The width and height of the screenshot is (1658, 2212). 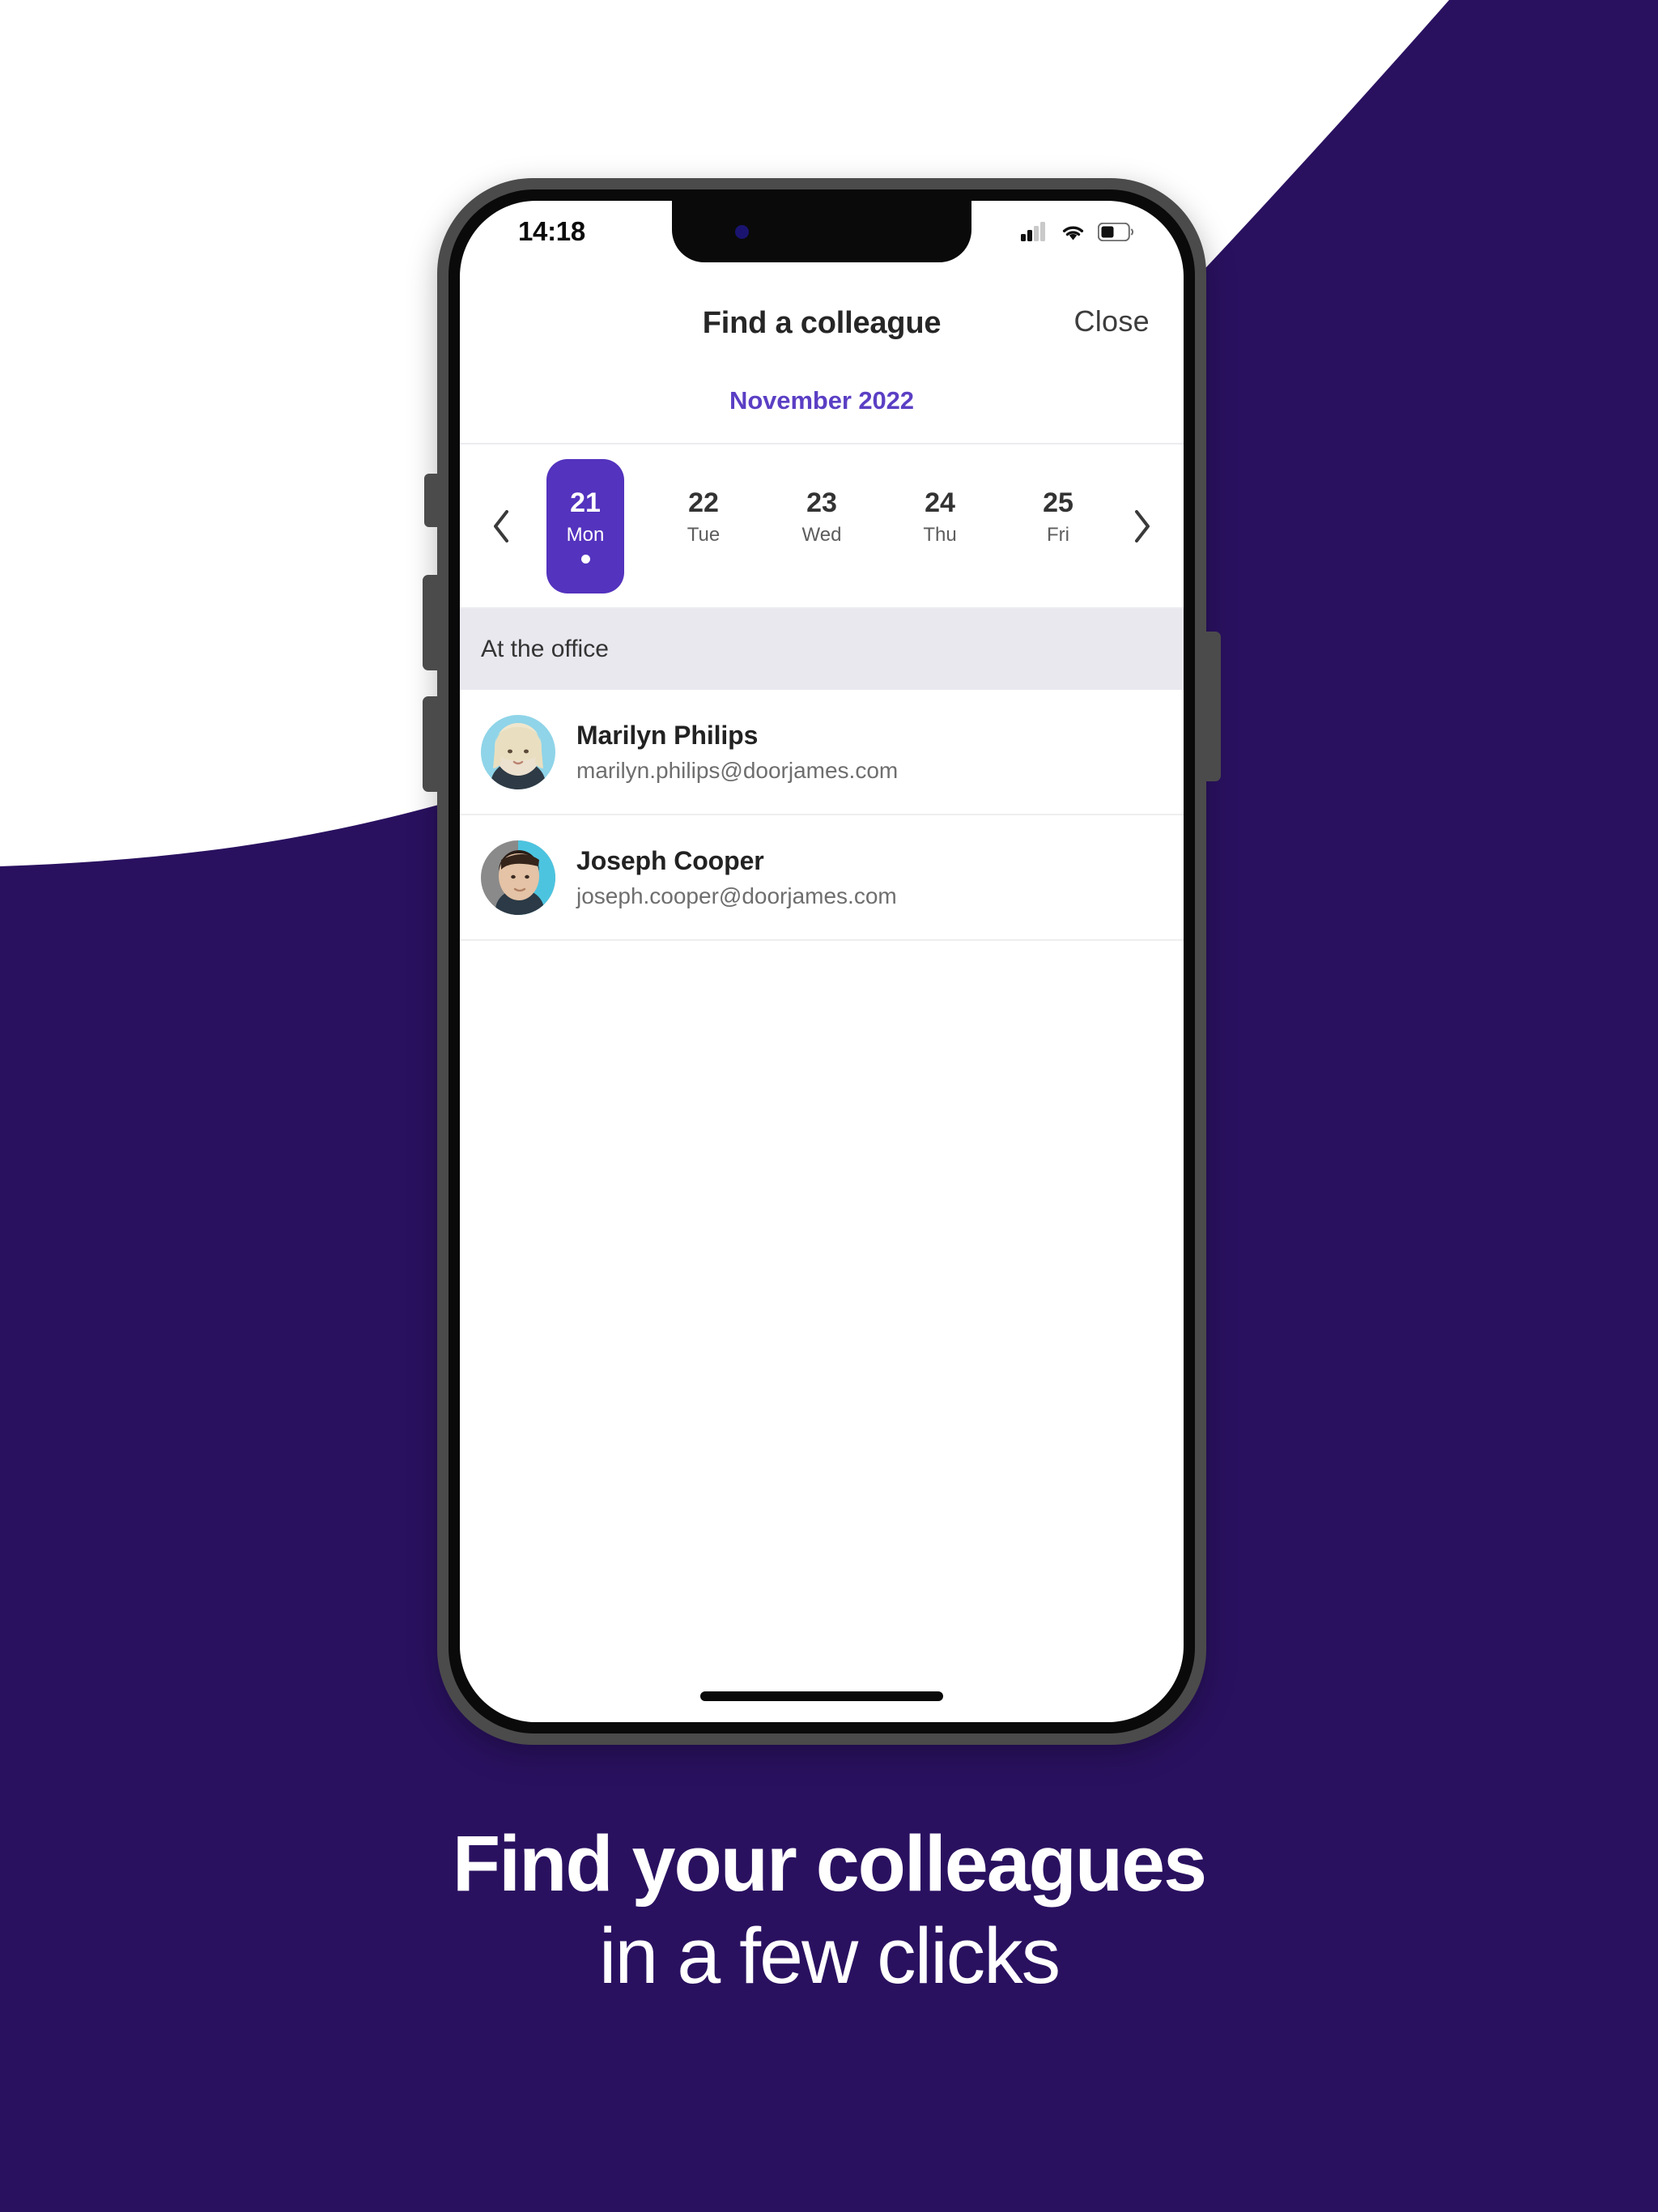 I want to click on day-weekday: Tue, so click(x=704, y=535).